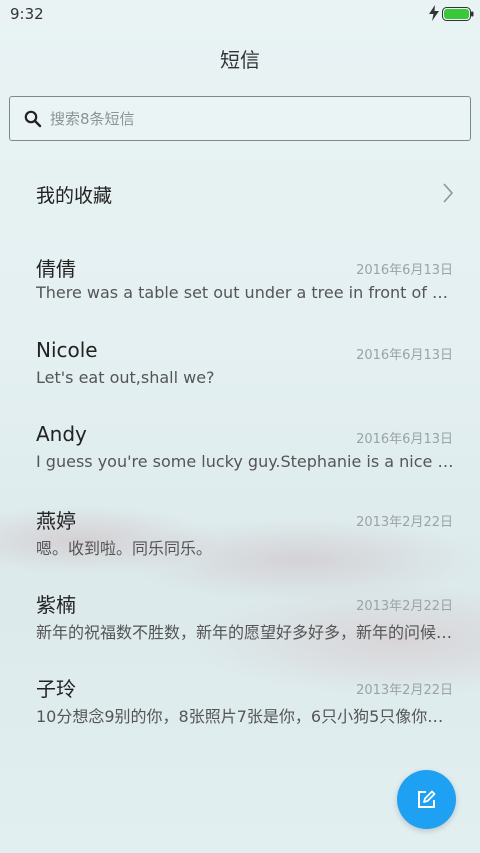  Describe the element at coordinates (74, 196) in the screenshot. I see `favorites-label: 我的收藏` at that location.